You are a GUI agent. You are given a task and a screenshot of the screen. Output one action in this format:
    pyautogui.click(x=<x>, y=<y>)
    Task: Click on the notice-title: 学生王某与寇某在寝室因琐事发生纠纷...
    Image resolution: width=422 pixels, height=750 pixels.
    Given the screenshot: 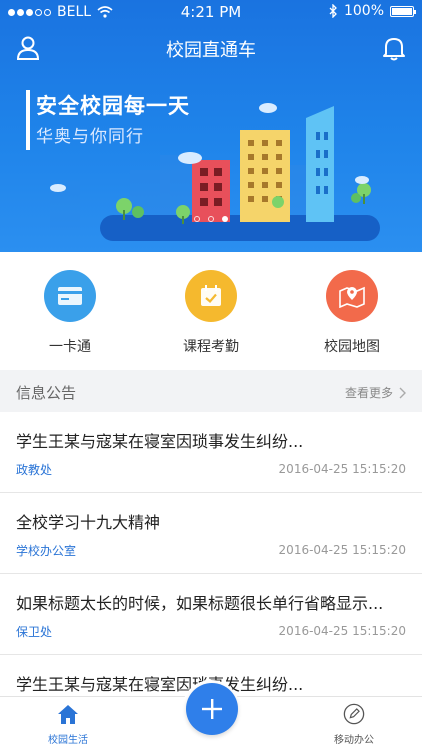 What is the action you would take?
    pyautogui.click(x=160, y=441)
    